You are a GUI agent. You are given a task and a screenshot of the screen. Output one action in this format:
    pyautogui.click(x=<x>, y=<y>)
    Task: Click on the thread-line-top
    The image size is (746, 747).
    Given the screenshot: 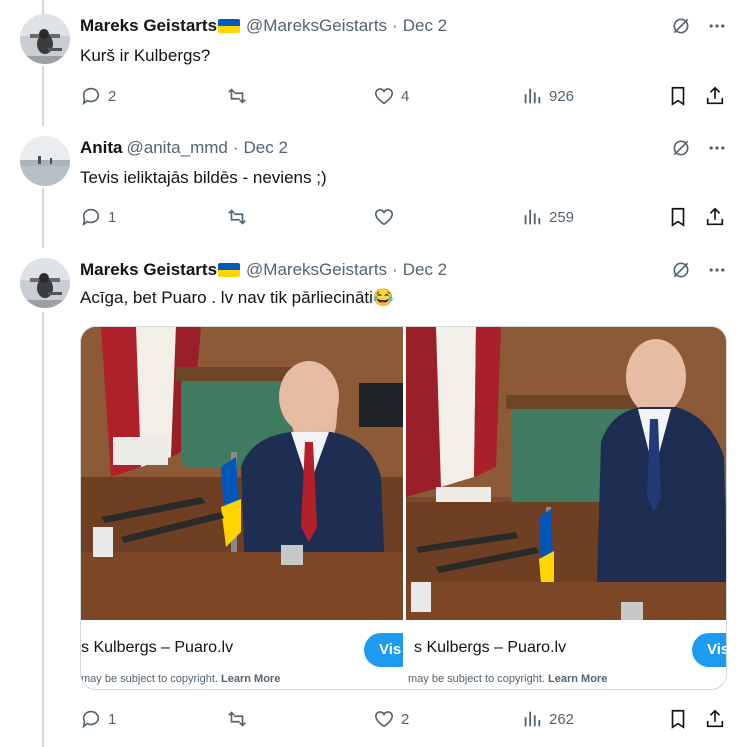 What is the action you would take?
    pyautogui.click(x=43, y=7)
    